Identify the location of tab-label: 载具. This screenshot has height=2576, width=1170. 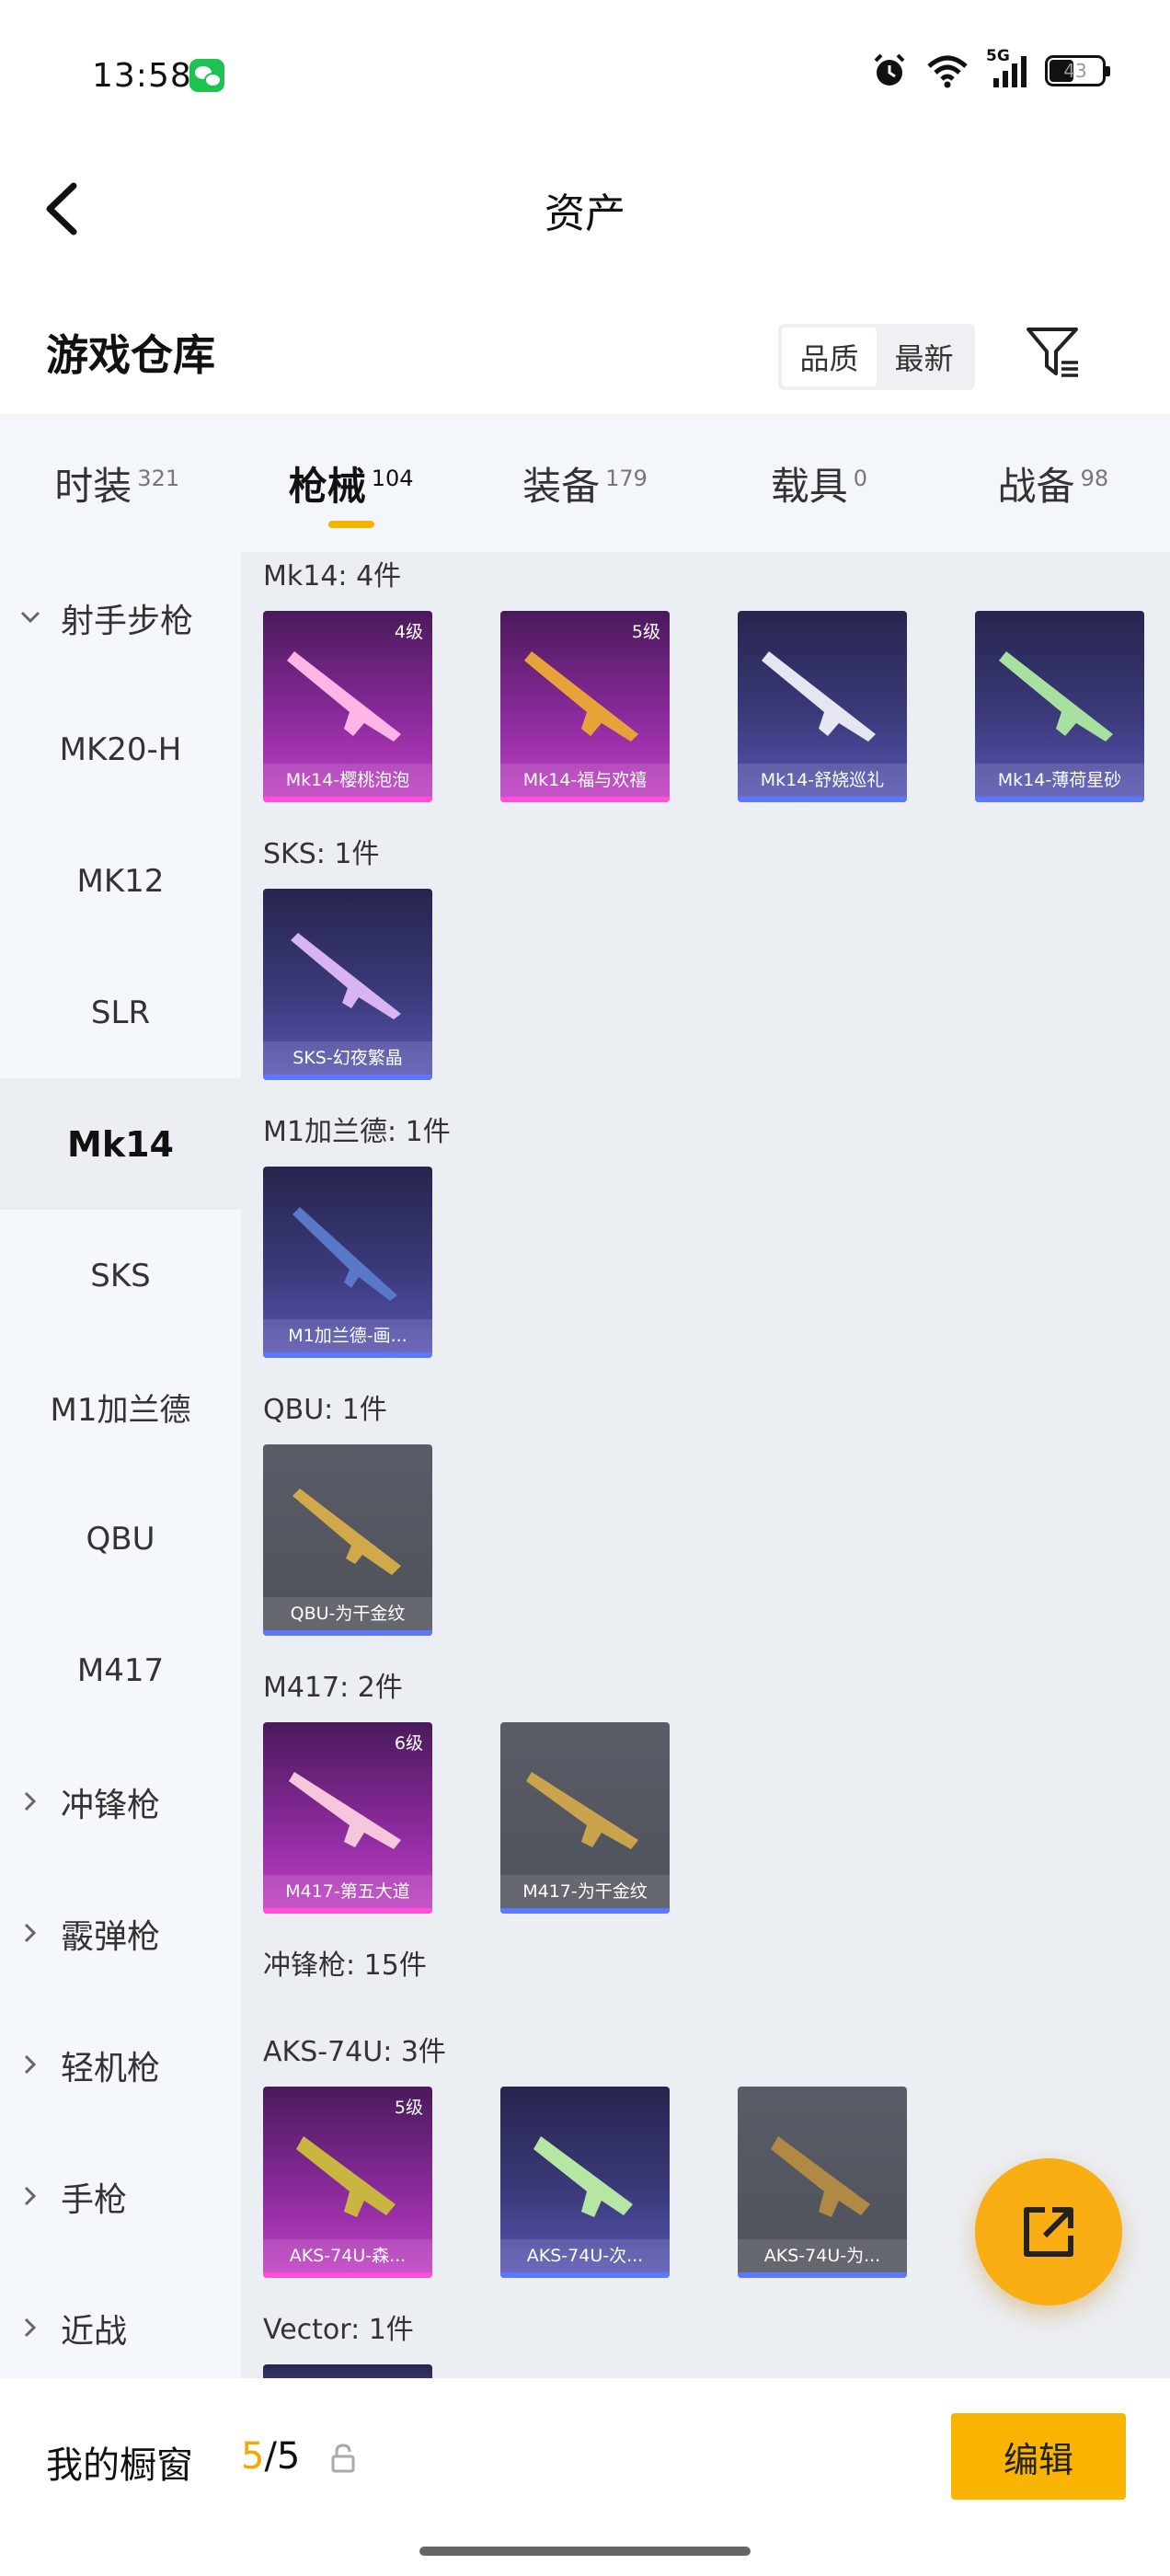
(809, 486).